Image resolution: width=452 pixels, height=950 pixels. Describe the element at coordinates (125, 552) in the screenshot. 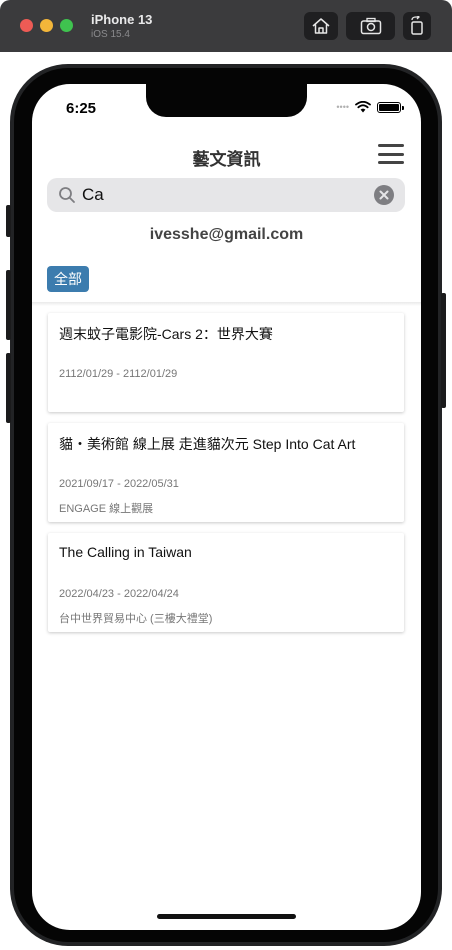

I see `event-title: The Calling in Taiwan` at that location.